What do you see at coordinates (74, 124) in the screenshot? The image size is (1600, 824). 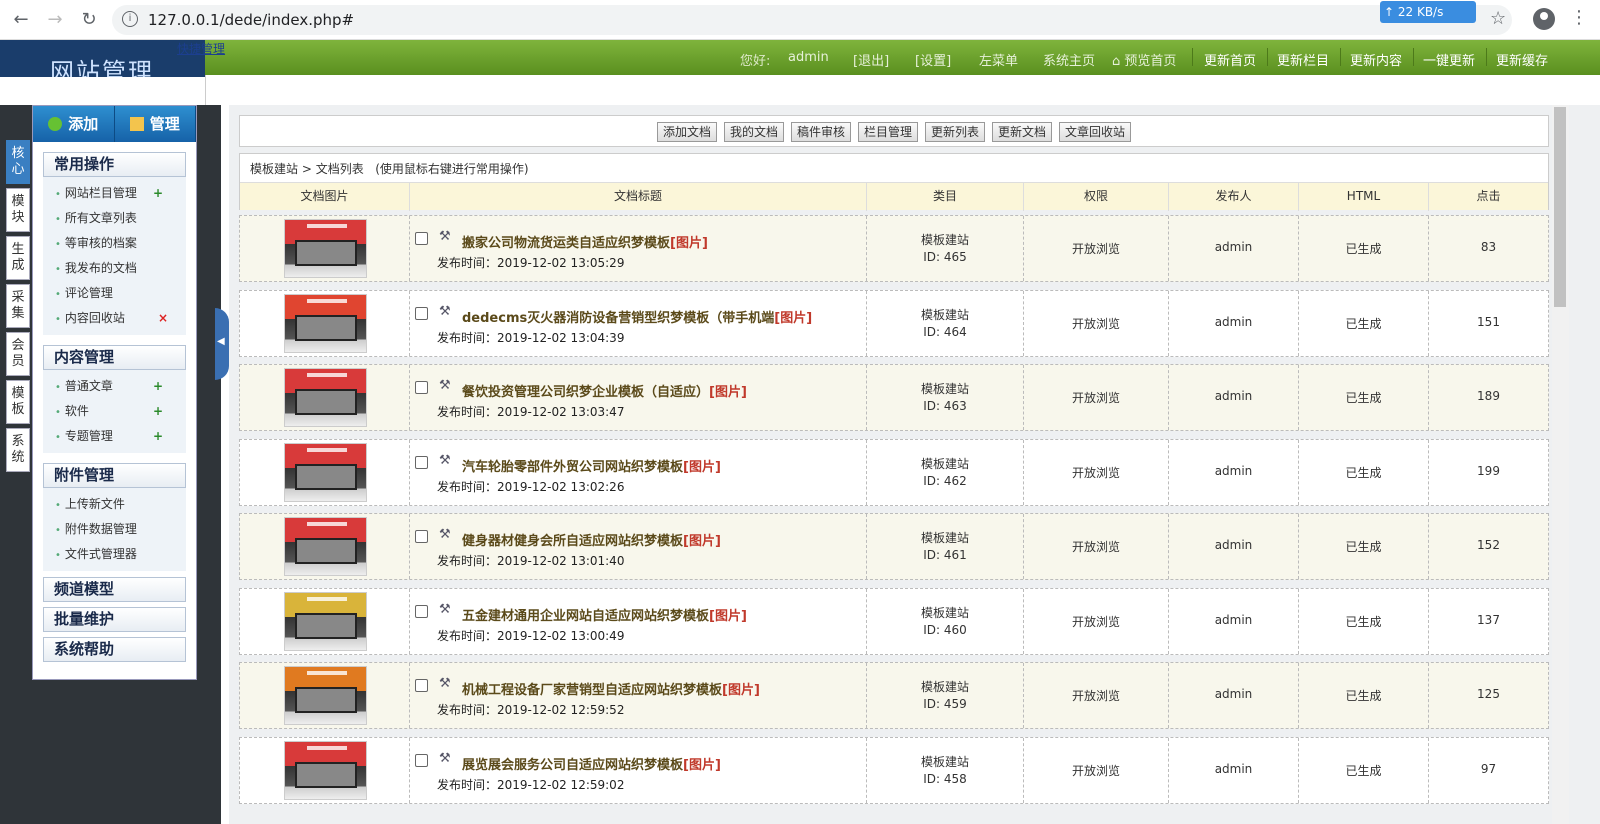 I see `add-tab-button: 添加` at bounding box center [74, 124].